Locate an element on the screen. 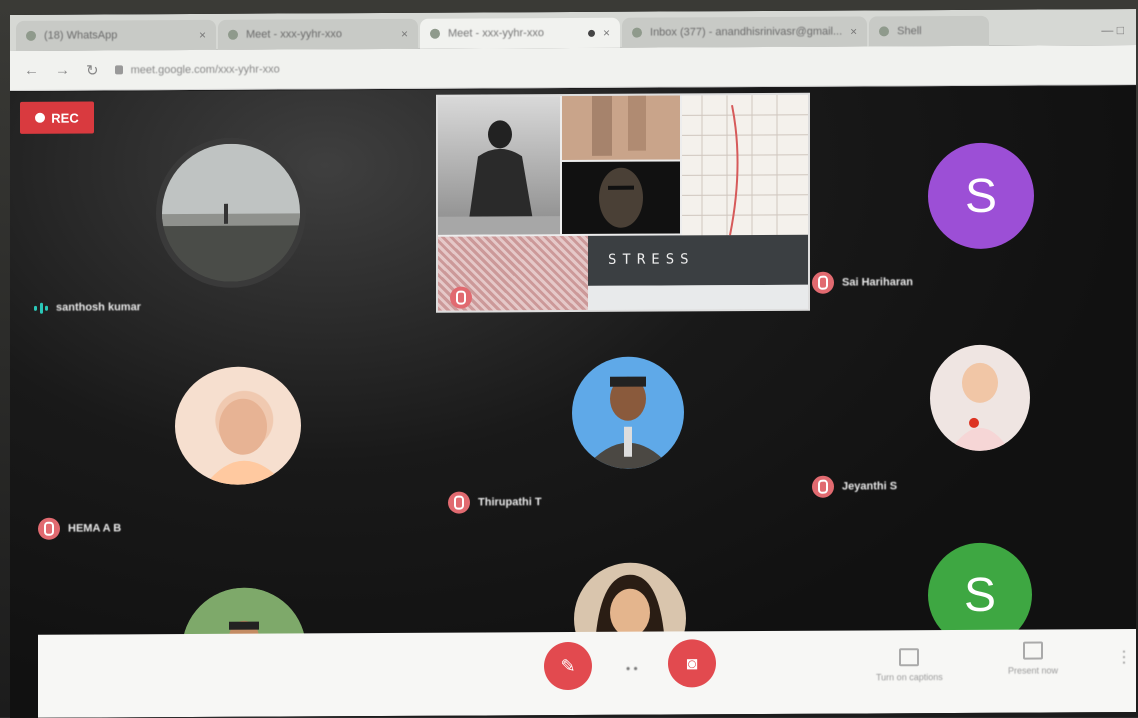  address-bar: ← → ↻ meet.google.com/xxx-yyhr-xxo is located at coordinates (573, 68).